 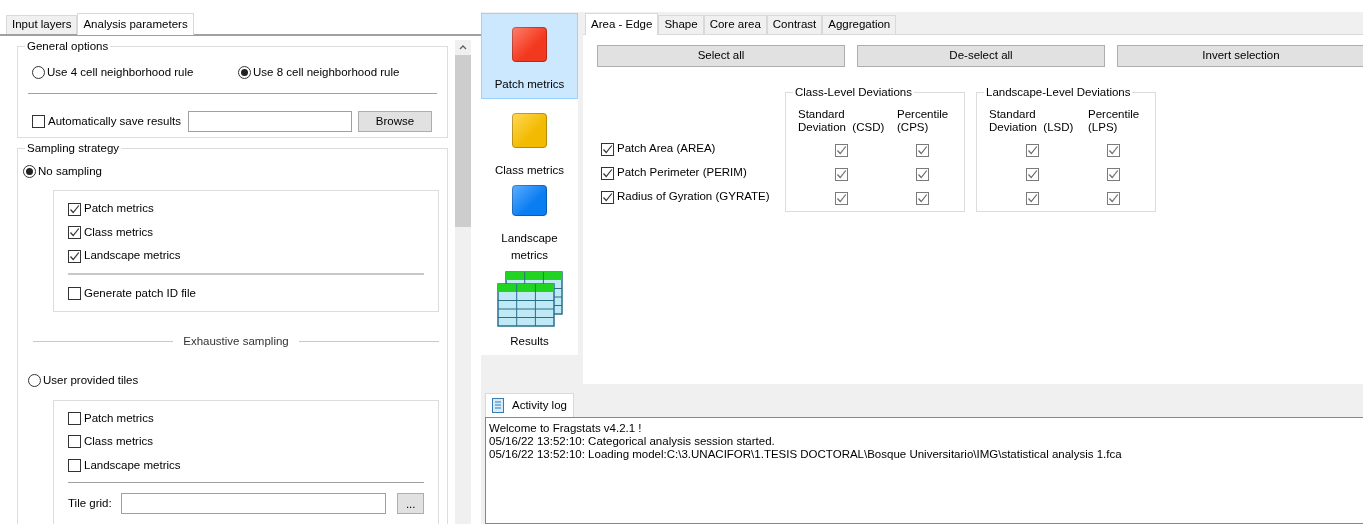 I want to click on scroll-thumb, so click(x=463, y=141).